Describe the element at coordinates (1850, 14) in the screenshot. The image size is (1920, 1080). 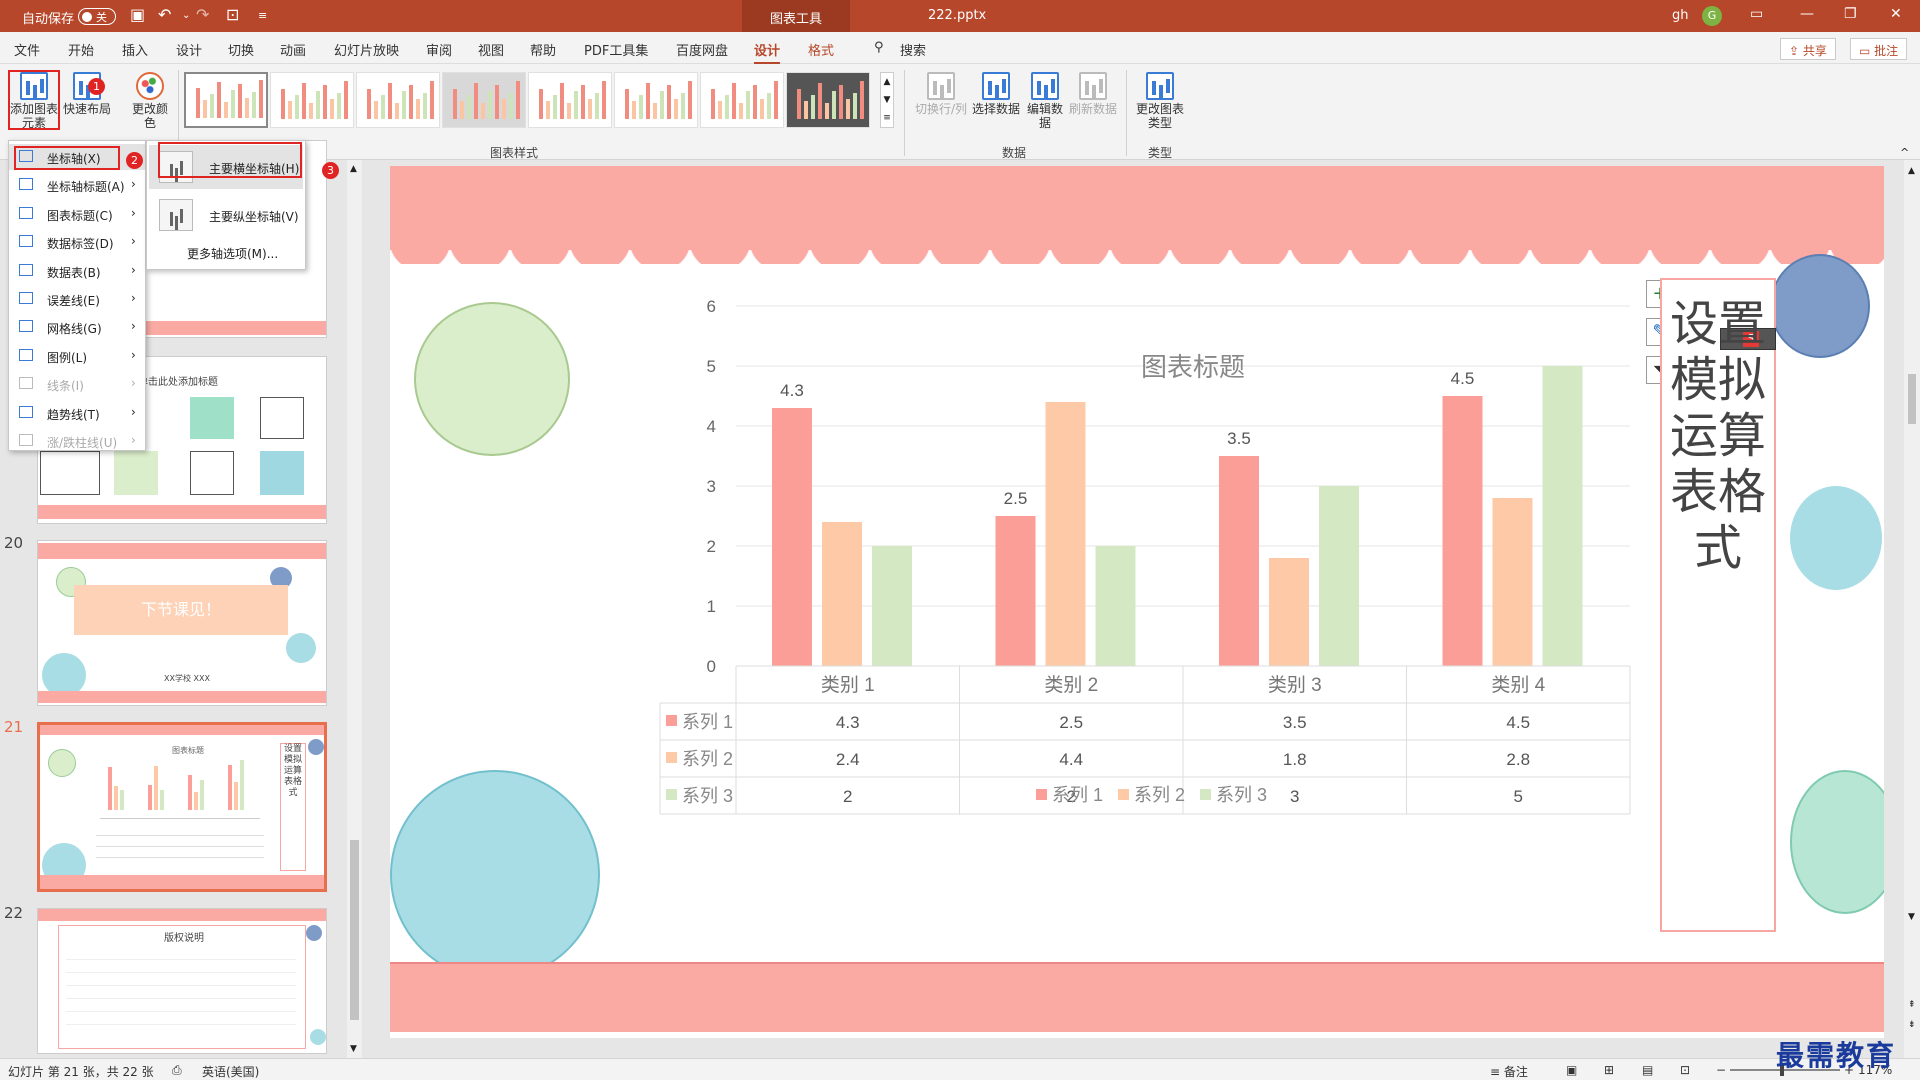
I see `restore-icon: ❐` at that location.